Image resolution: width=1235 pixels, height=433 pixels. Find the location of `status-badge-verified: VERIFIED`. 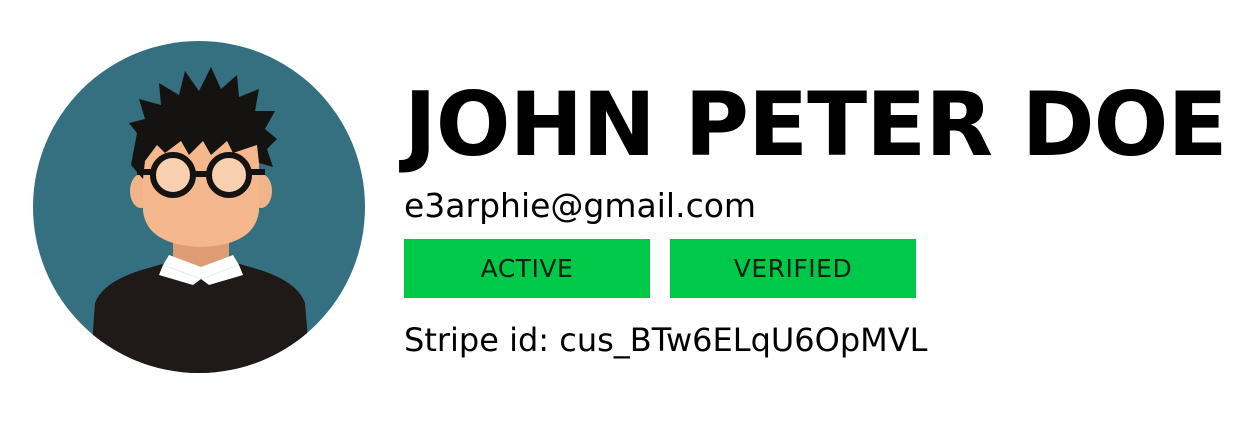

status-badge-verified: VERIFIED is located at coordinates (793, 268).